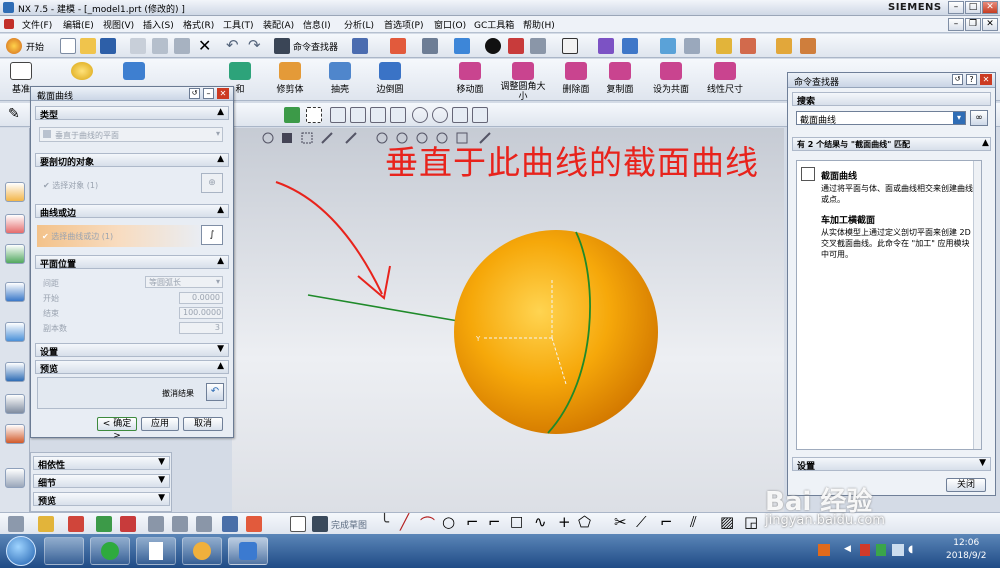 The image size is (1000, 568). Describe the element at coordinates (808, 46) in the screenshot. I see `ruler-icon` at that location.